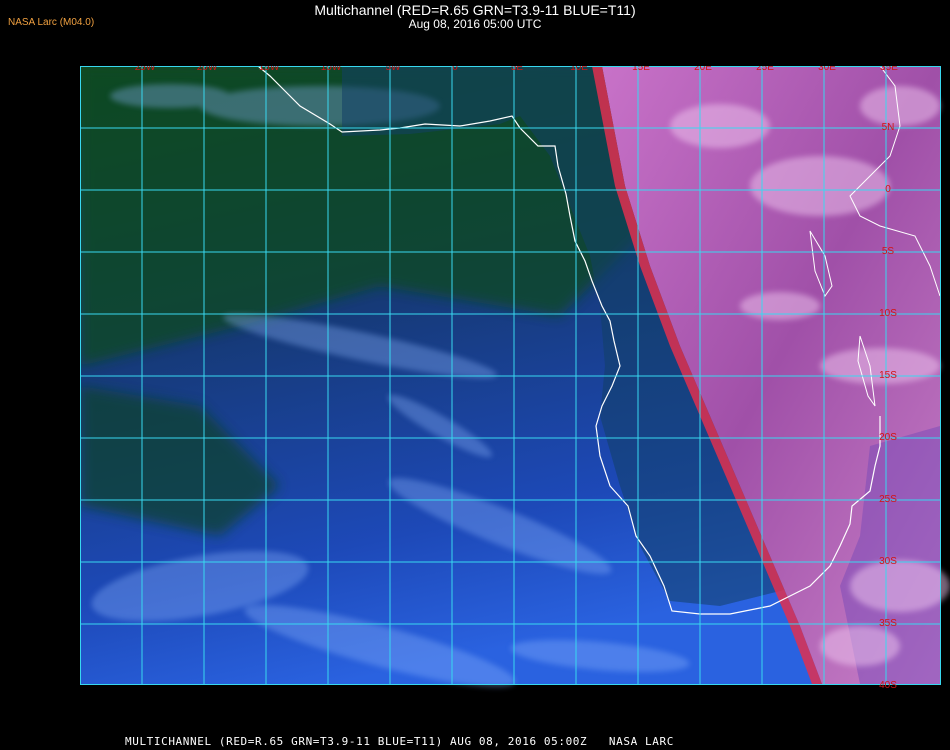 The image size is (950, 750). What do you see at coordinates (888, 313) in the screenshot?
I see `latitude-label: 10S` at bounding box center [888, 313].